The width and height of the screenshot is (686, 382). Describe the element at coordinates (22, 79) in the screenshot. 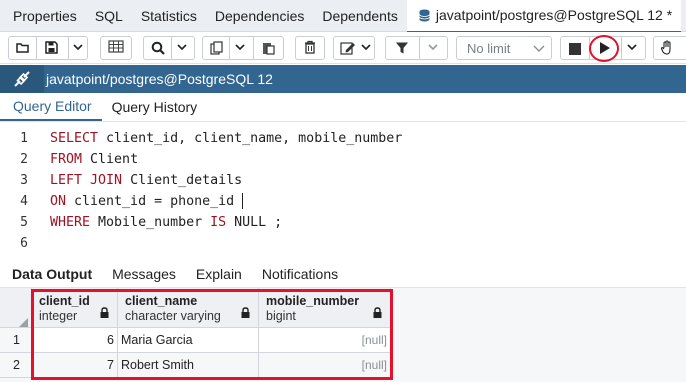

I see `connection-status-icon` at that location.